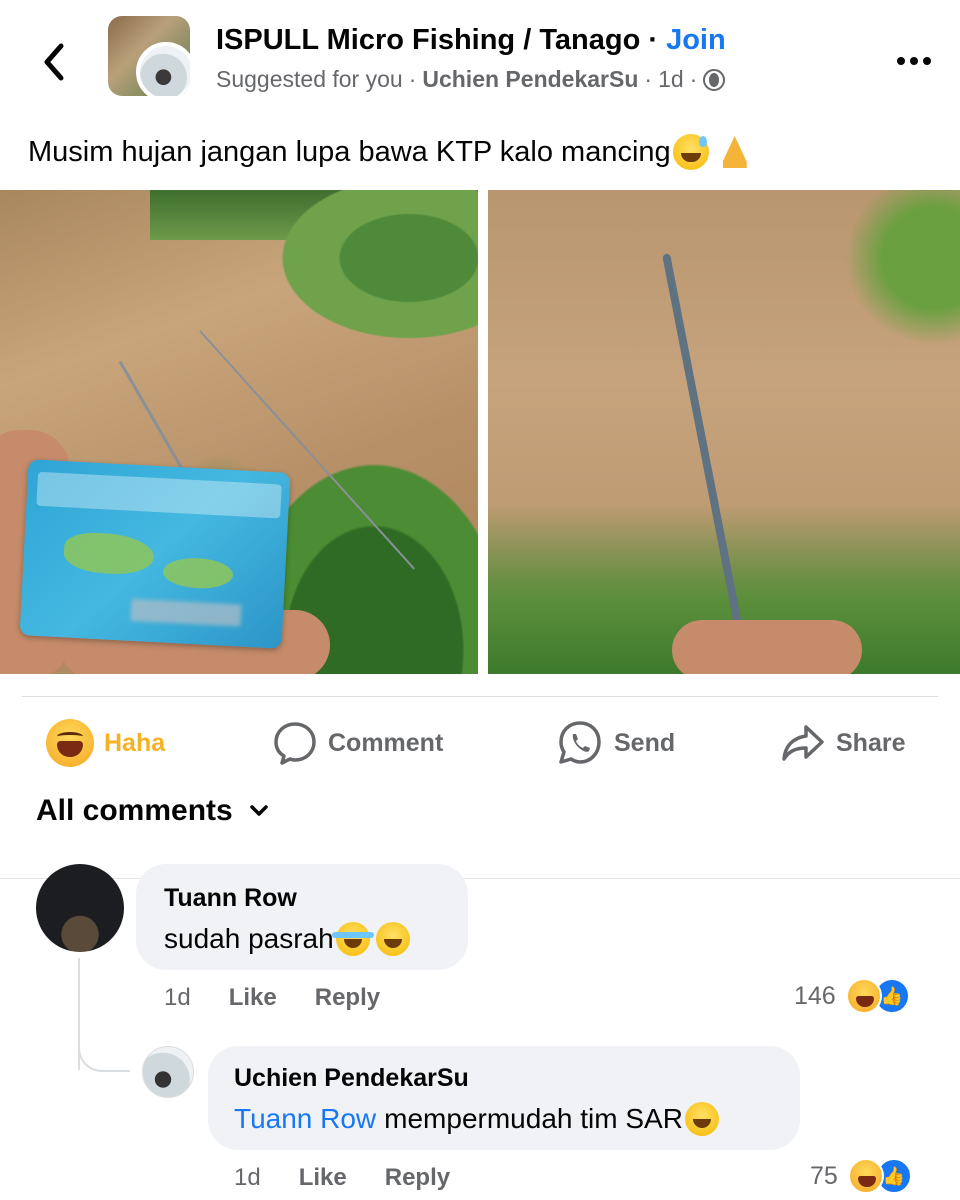 The image size is (960, 1200). I want to click on haha-reaction-button: Haha, so click(105, 743).